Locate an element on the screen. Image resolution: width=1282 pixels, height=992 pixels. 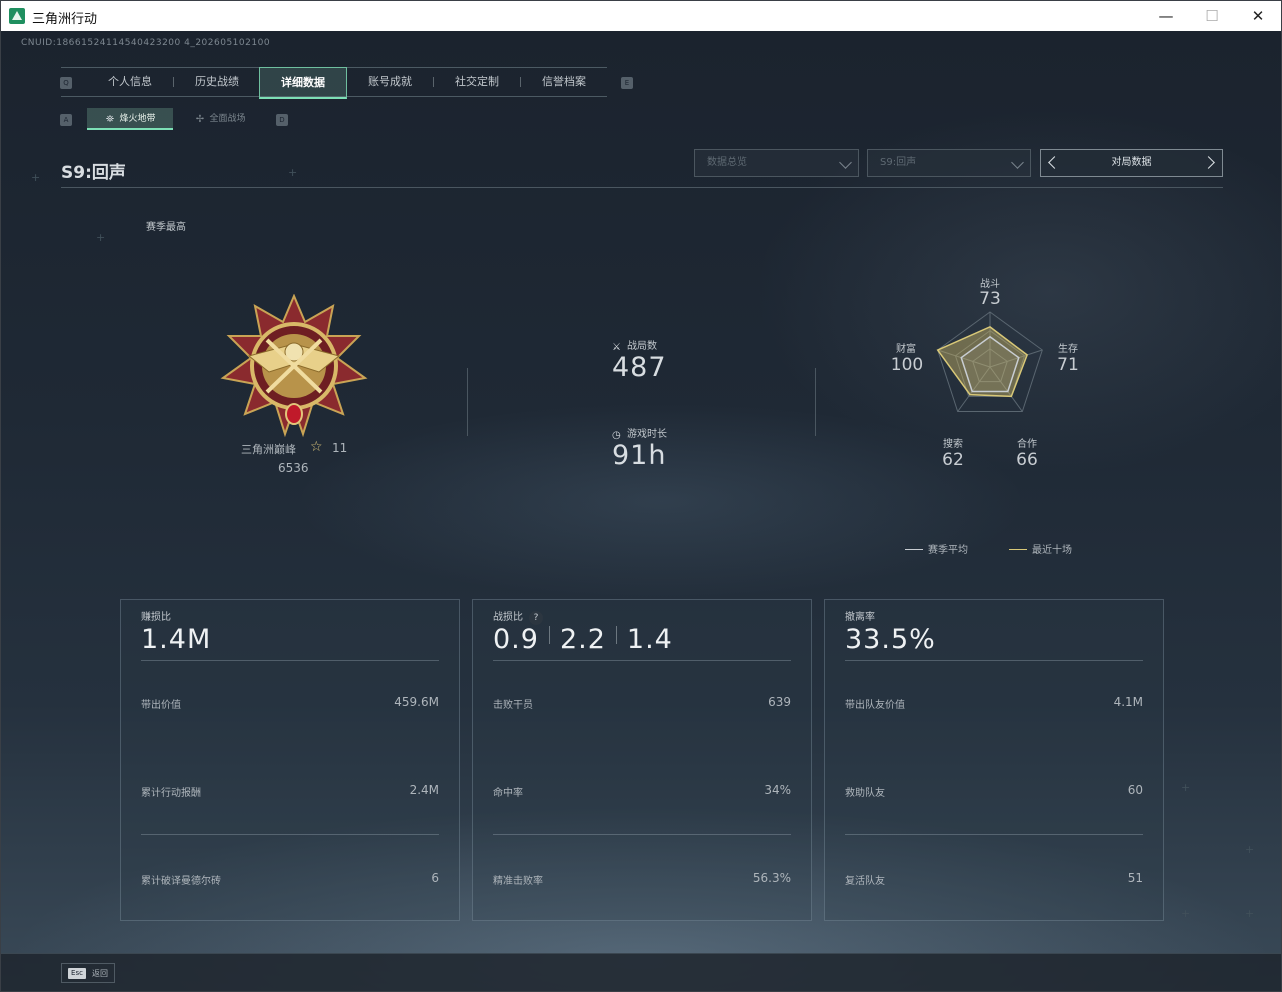
rank-score: 6536 is located at coordinates (293, 468).